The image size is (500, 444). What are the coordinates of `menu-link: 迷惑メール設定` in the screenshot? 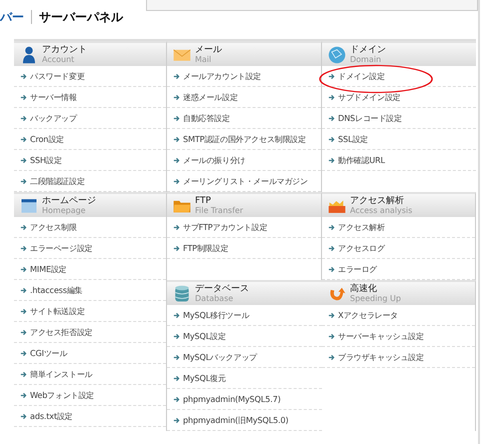 It's located at (205, 97).